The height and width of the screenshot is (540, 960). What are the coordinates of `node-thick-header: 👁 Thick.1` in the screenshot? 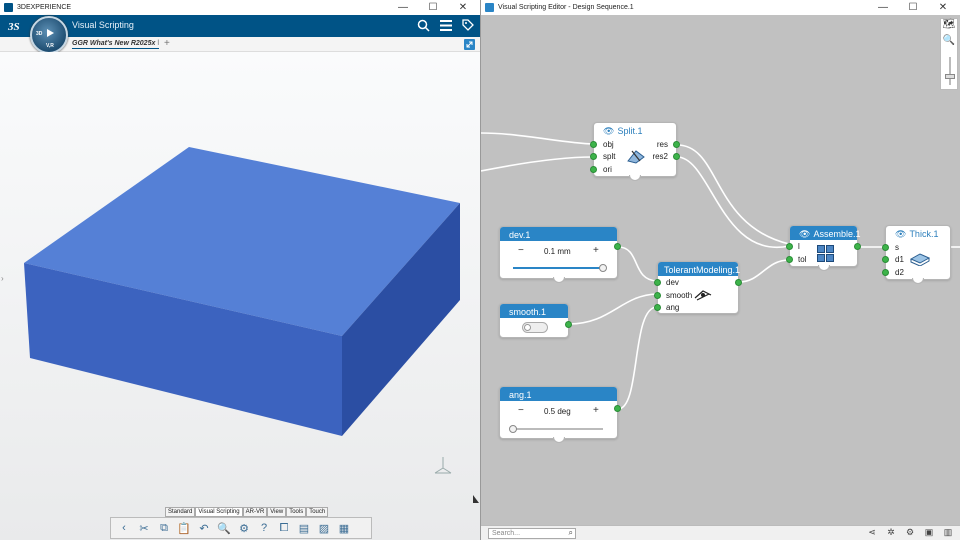 It's located at (918, 233).